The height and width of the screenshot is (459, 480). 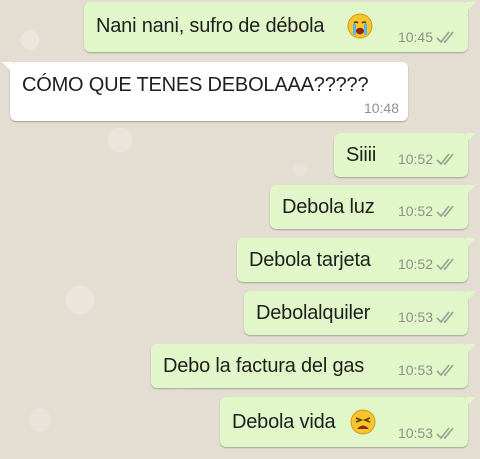 I want to click on message-bubble-outgoing: Debolalquiler 10:53, so click(x=360, y=313).